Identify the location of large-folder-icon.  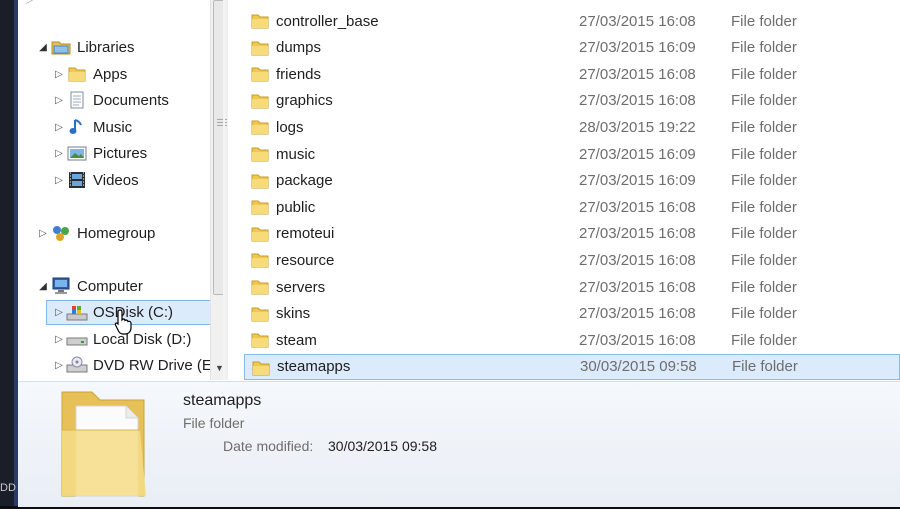
(104, 447).